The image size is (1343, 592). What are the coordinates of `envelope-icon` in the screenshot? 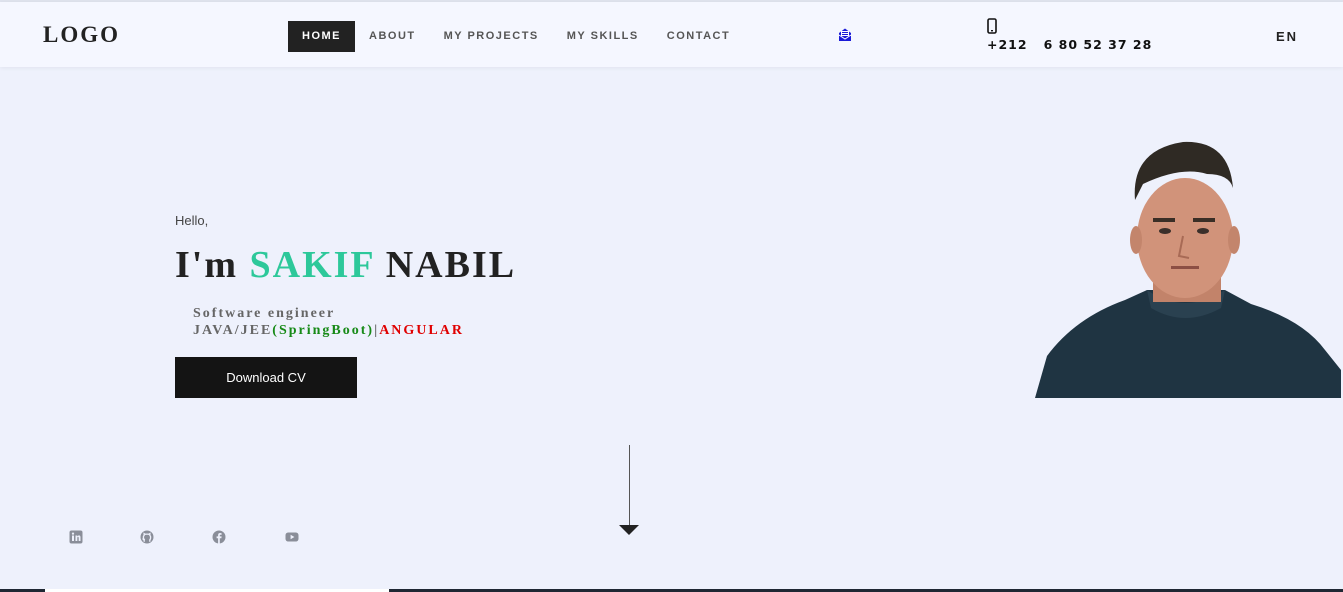 It's located at (845, 35).